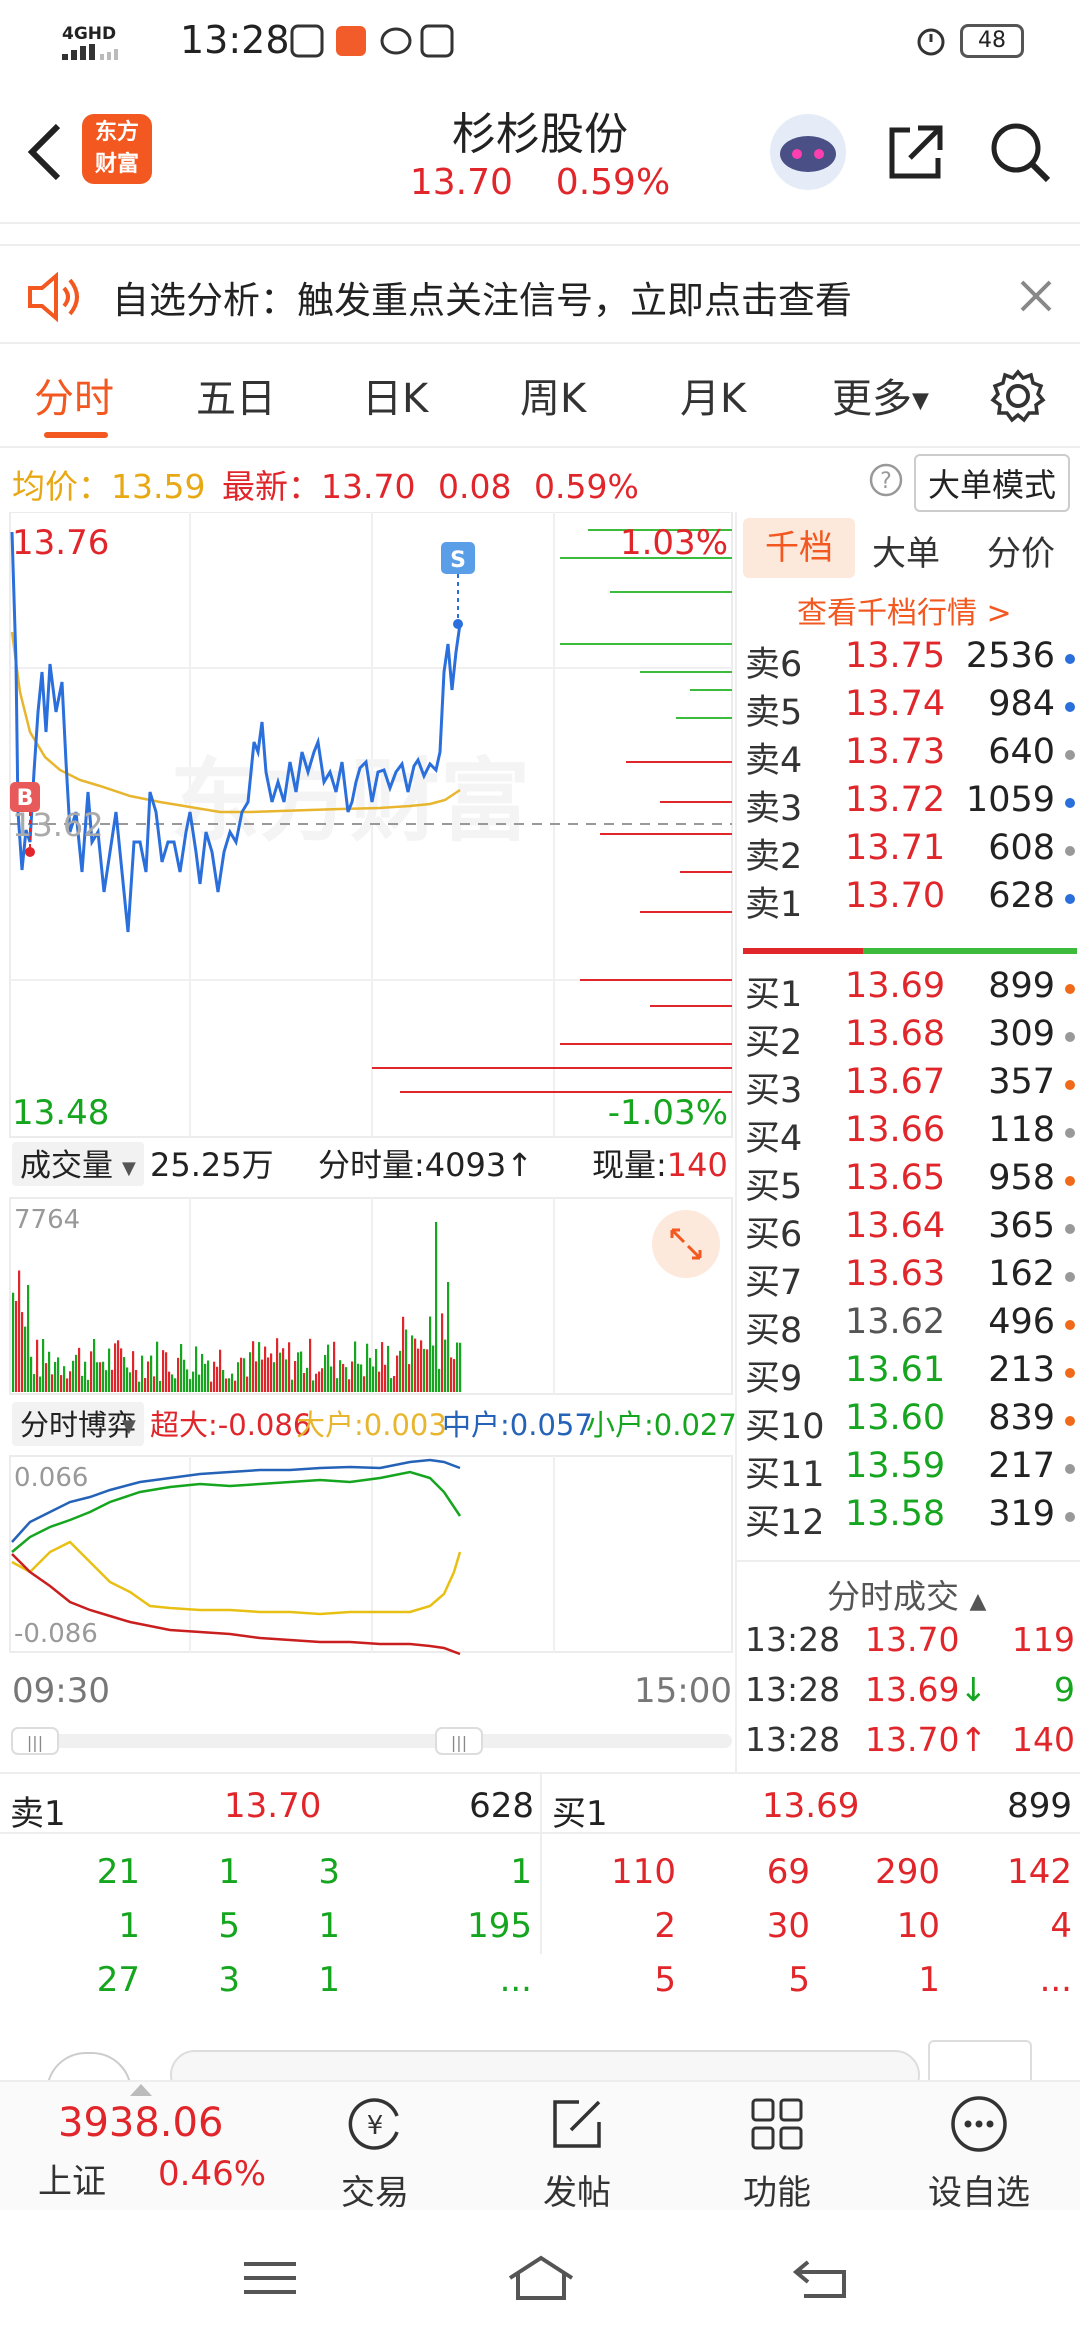  Describe the element at coordinates (1036, 296) in the screenshot. I see `close-icon` at that location.